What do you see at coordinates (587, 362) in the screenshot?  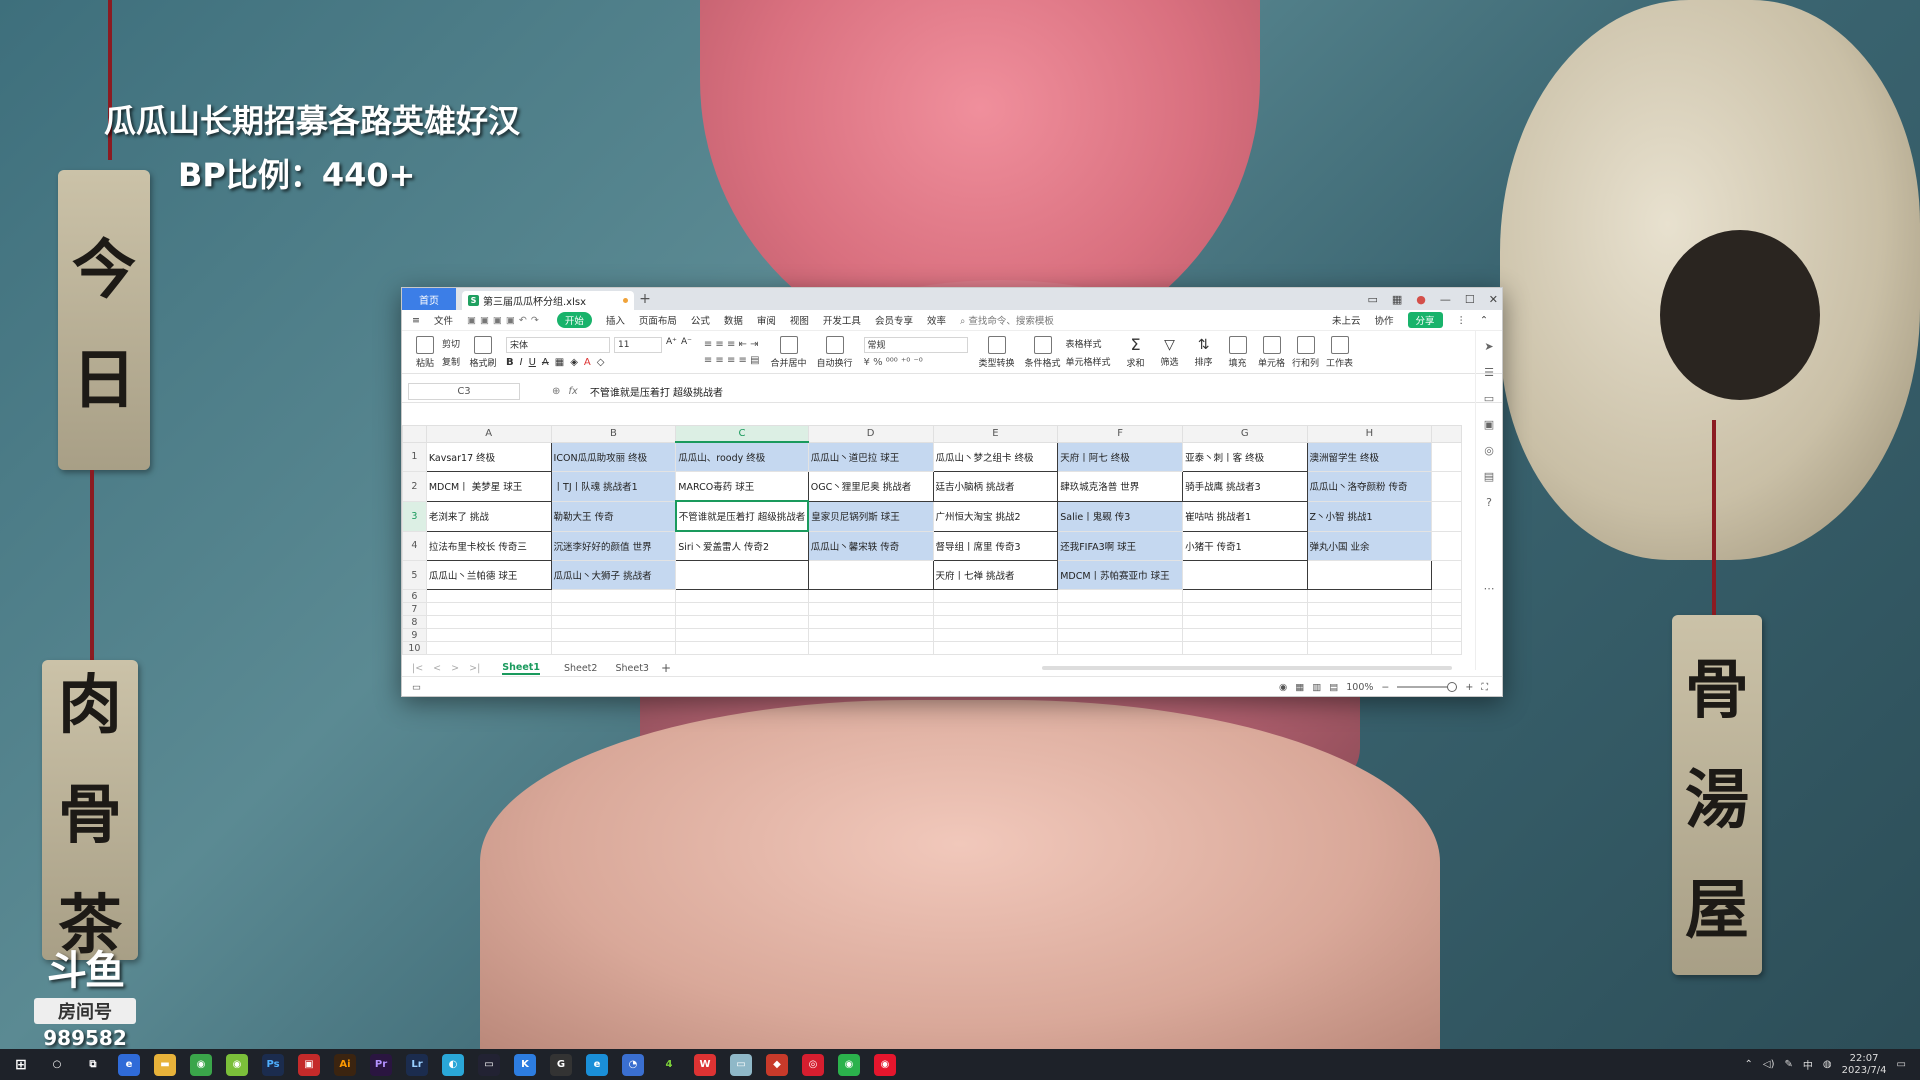 I see `font-color-icon: A` at bounding box center [587, 362].